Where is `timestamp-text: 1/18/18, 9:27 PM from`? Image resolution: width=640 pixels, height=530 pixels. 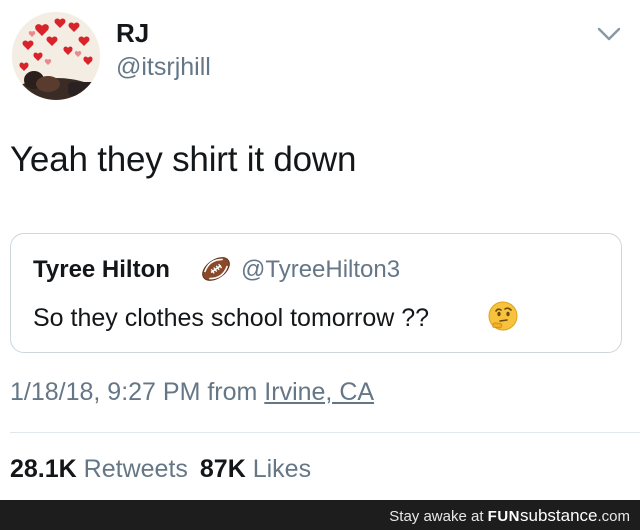 timestamp-text: 1/18/18, 9:27 PM from is located at coordinates (137, 392).